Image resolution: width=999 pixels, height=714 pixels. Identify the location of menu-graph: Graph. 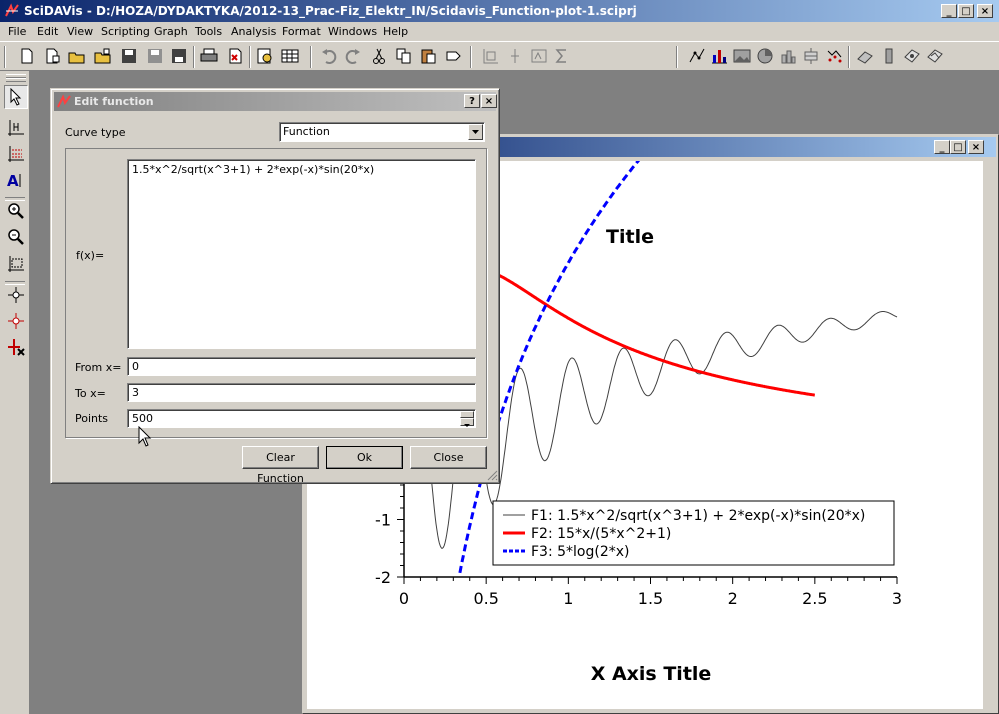
(171, 31).